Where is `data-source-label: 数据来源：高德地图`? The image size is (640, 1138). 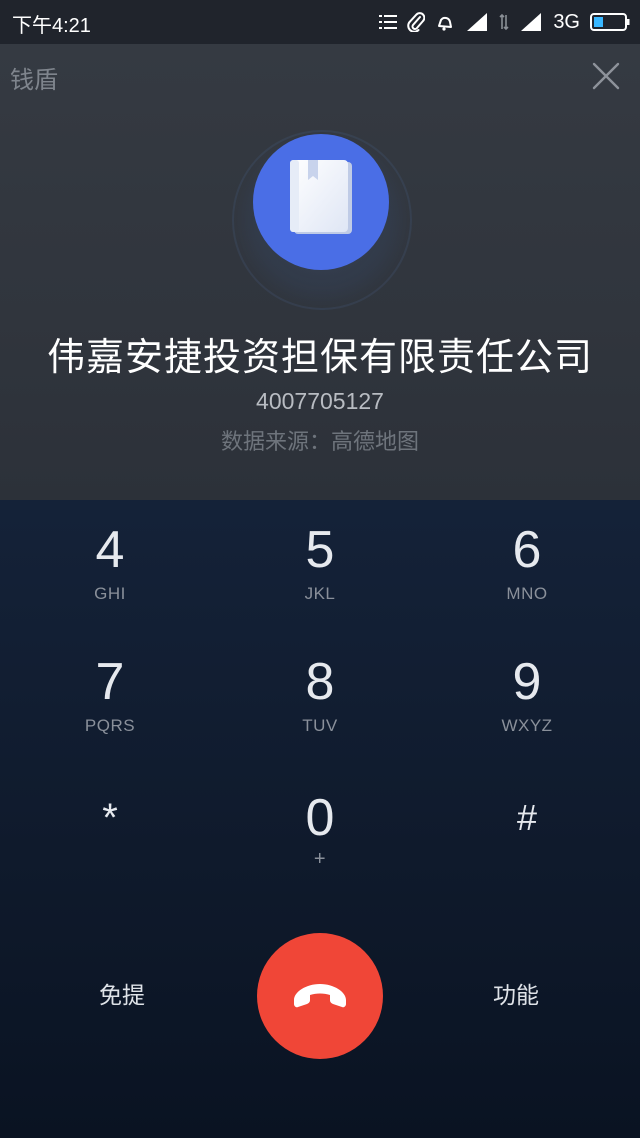 data-source-label: 数据来源：高德地图 is located at coordinates (319, 442).